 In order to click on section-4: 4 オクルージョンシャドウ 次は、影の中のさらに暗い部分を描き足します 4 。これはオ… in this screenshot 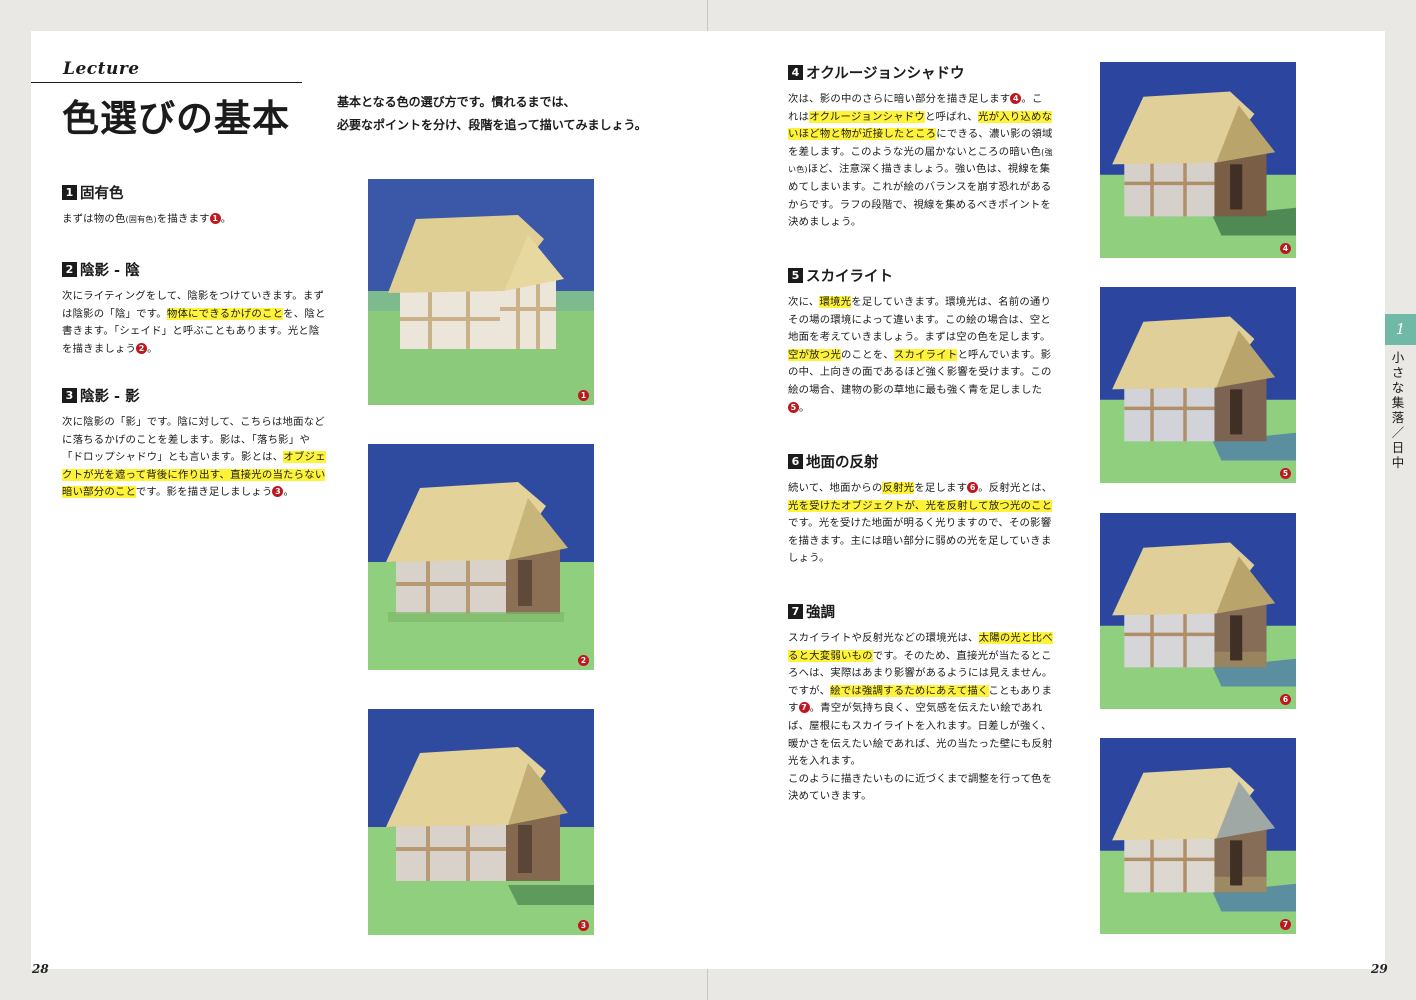, I will do `click(920, 147)`.